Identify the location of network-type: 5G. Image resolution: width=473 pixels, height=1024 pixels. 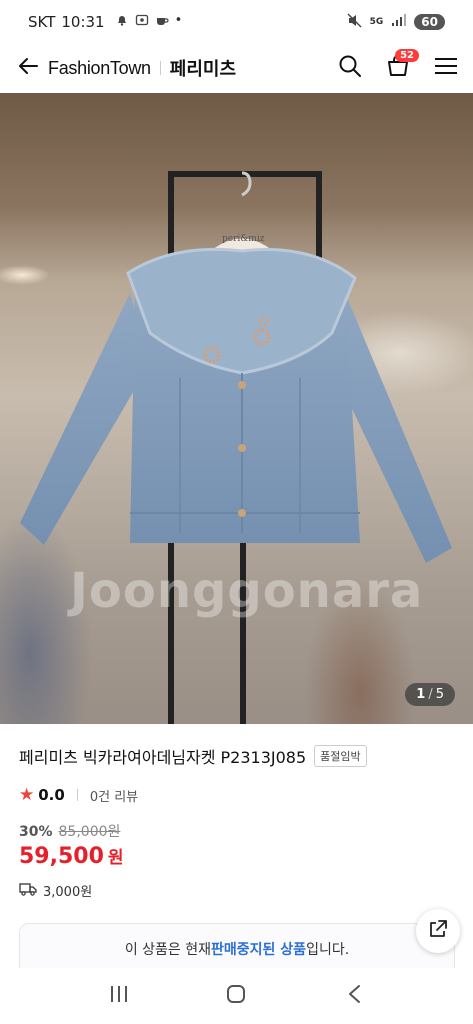
(376, 22).